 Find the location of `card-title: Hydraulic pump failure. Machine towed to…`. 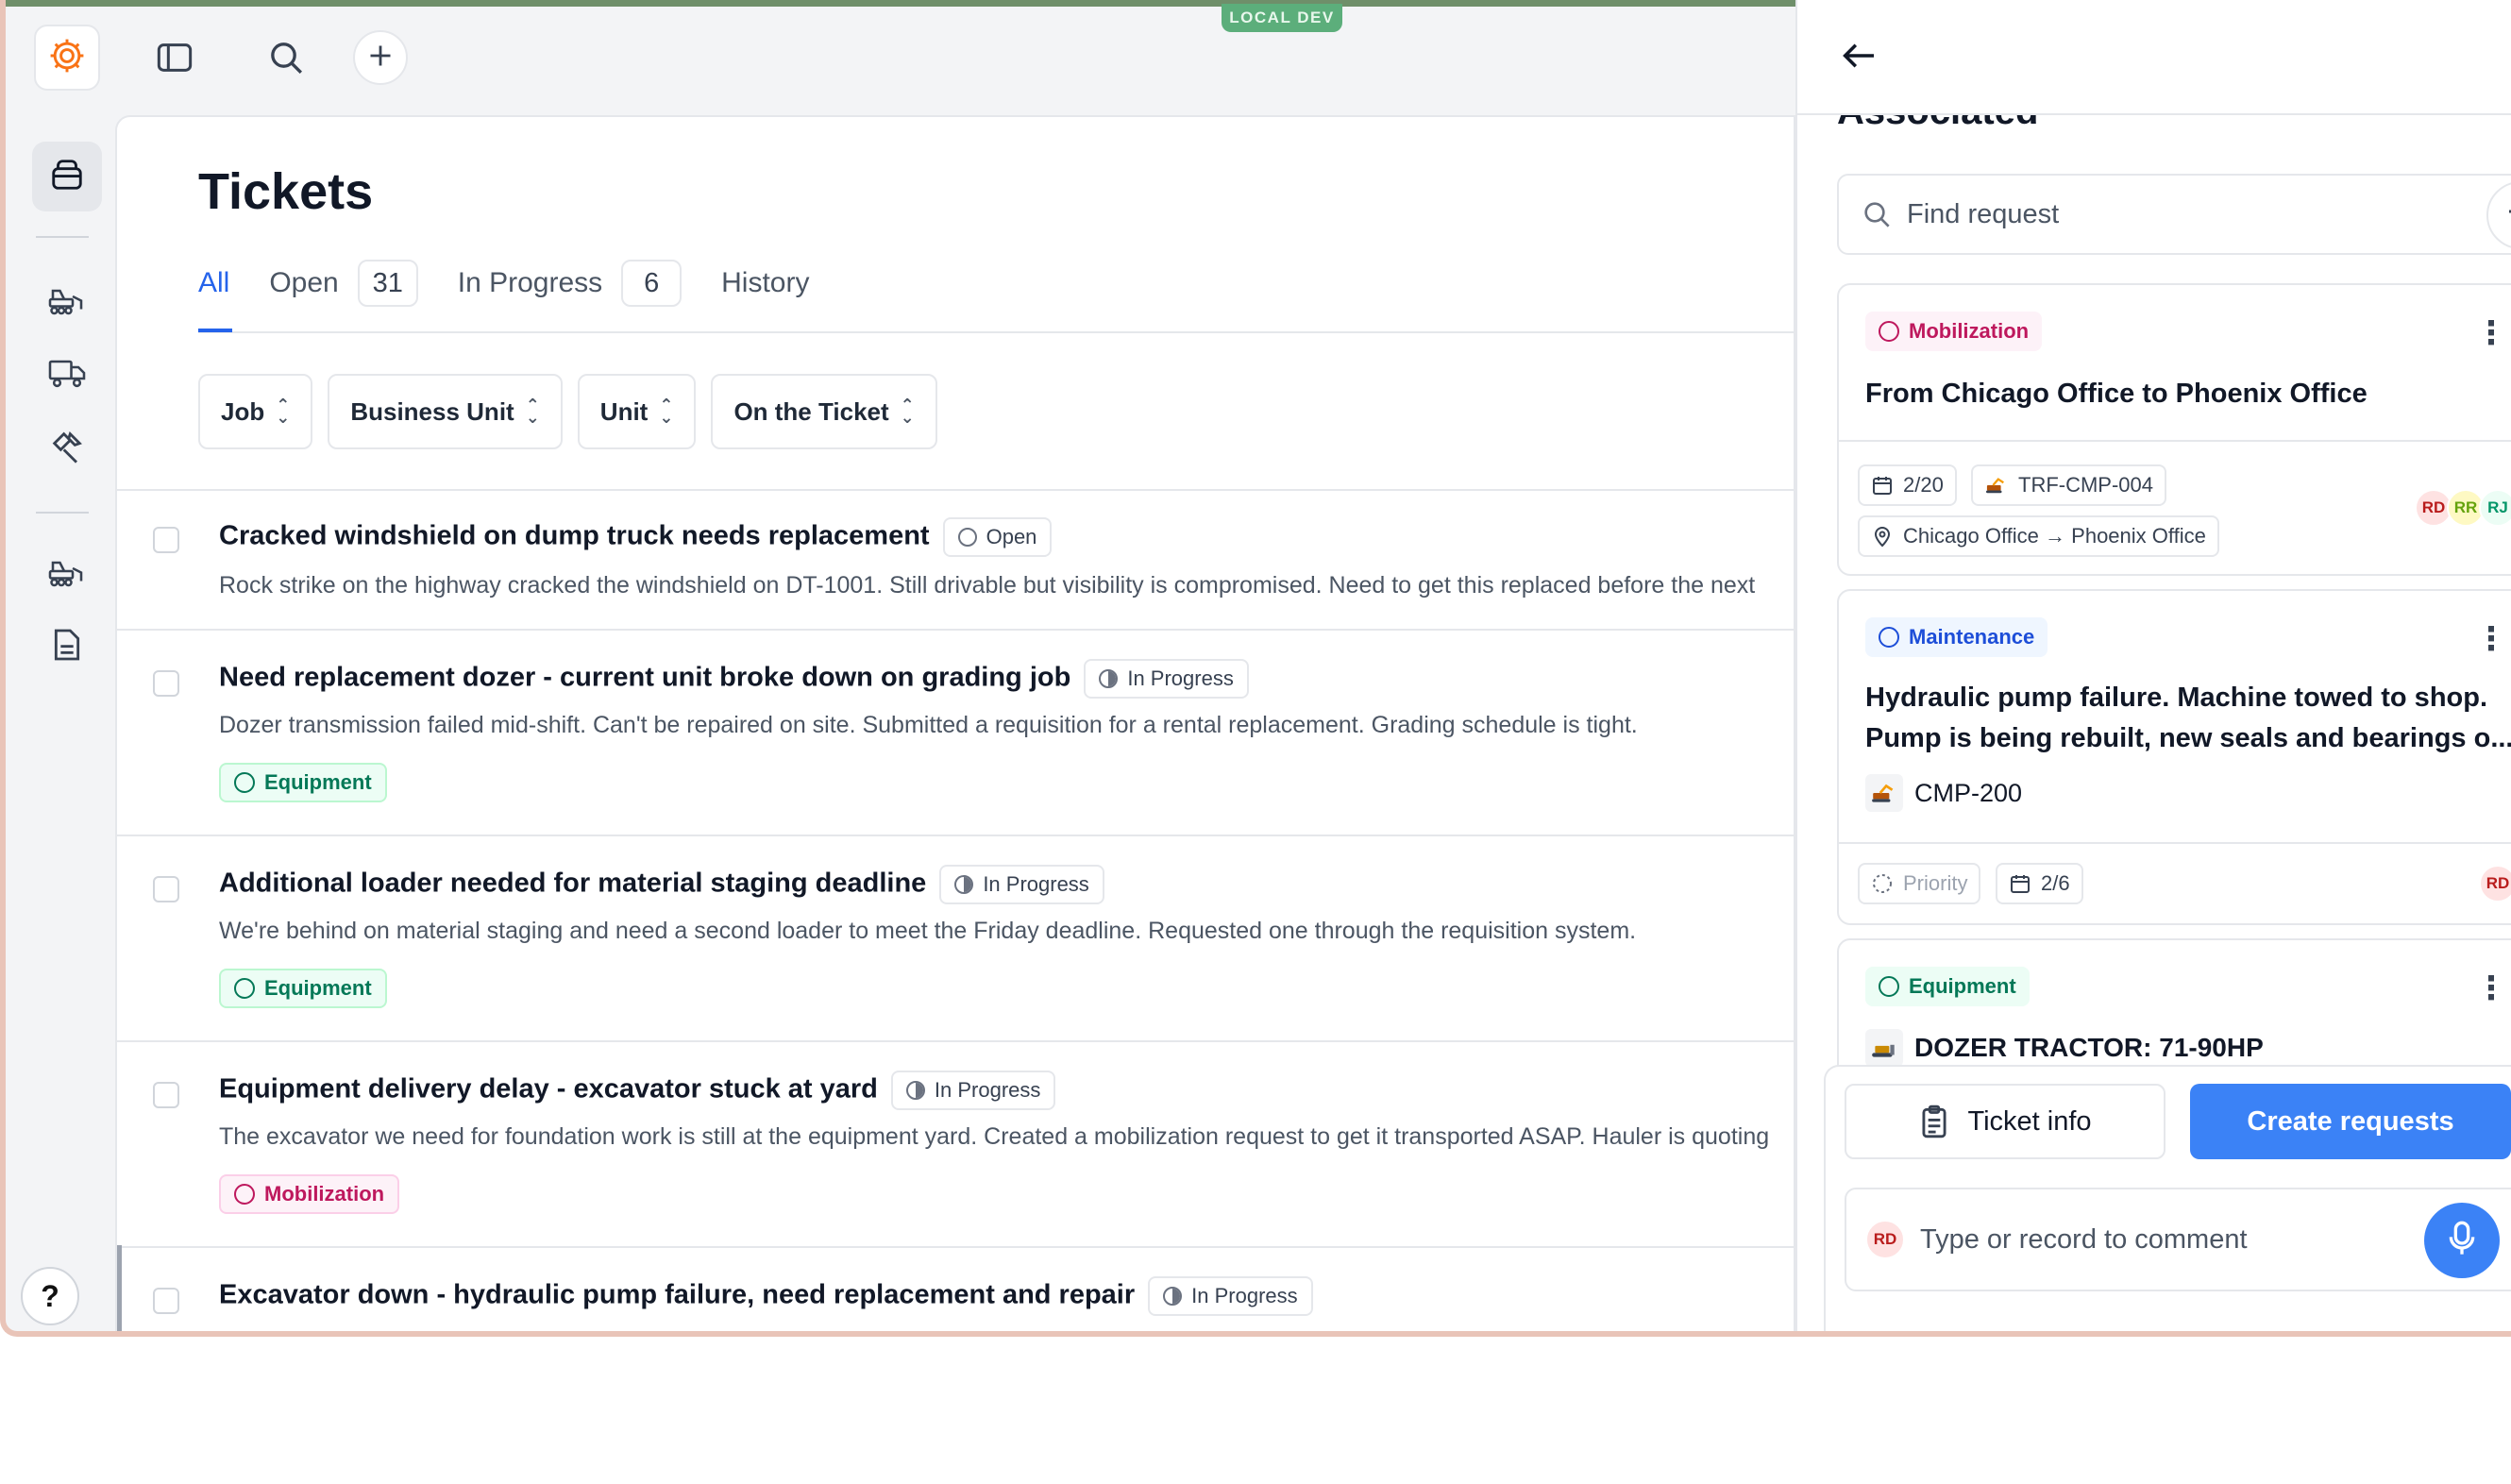

card-title: Hydraulic pump failure. Machine towed to… is located at coordinates (2188, 718).